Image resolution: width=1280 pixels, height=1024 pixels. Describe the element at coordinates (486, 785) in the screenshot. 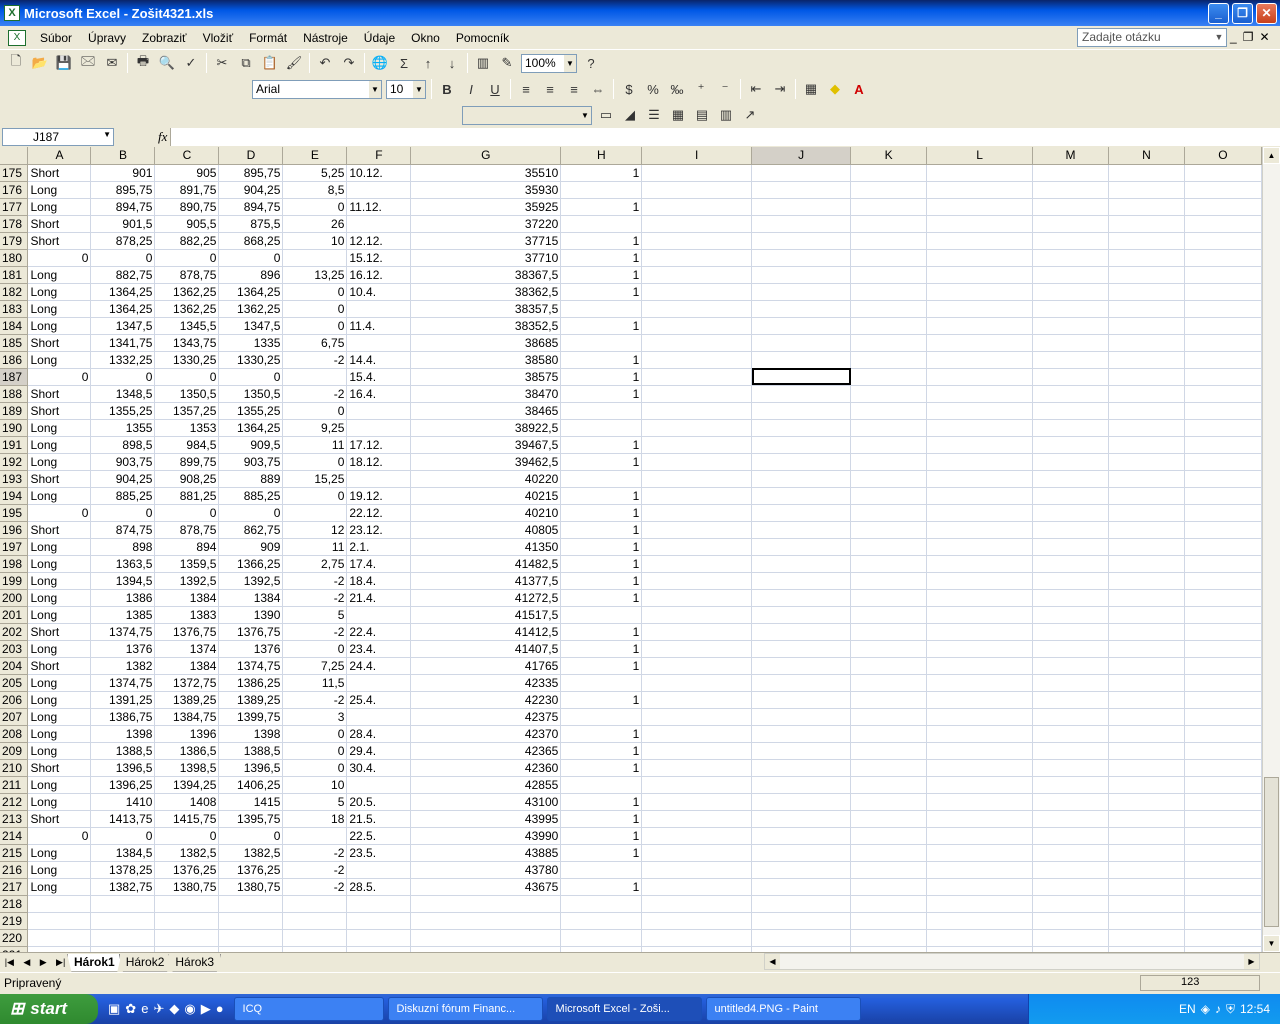

I see `cell: 42855` at that location.